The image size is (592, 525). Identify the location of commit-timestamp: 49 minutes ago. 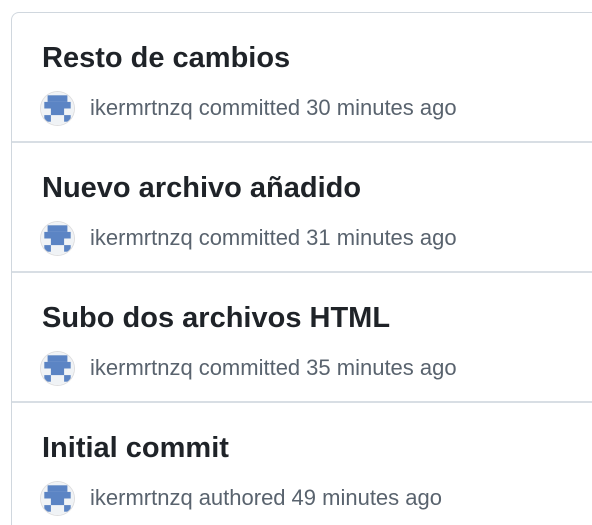
(366, 497).